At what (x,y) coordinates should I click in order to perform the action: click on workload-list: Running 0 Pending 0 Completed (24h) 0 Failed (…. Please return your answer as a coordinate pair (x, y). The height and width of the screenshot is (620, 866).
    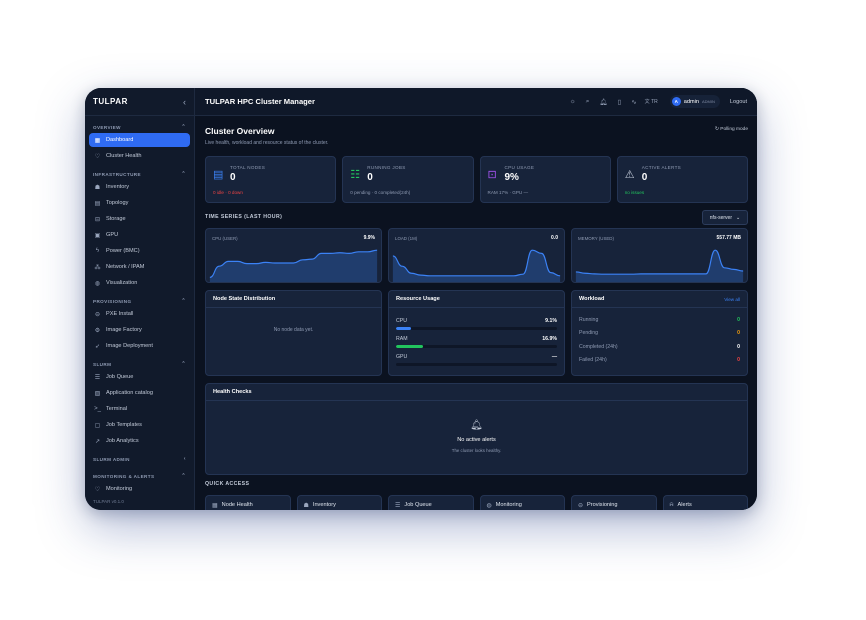
    Looking at the image, I should click on (659, 337).